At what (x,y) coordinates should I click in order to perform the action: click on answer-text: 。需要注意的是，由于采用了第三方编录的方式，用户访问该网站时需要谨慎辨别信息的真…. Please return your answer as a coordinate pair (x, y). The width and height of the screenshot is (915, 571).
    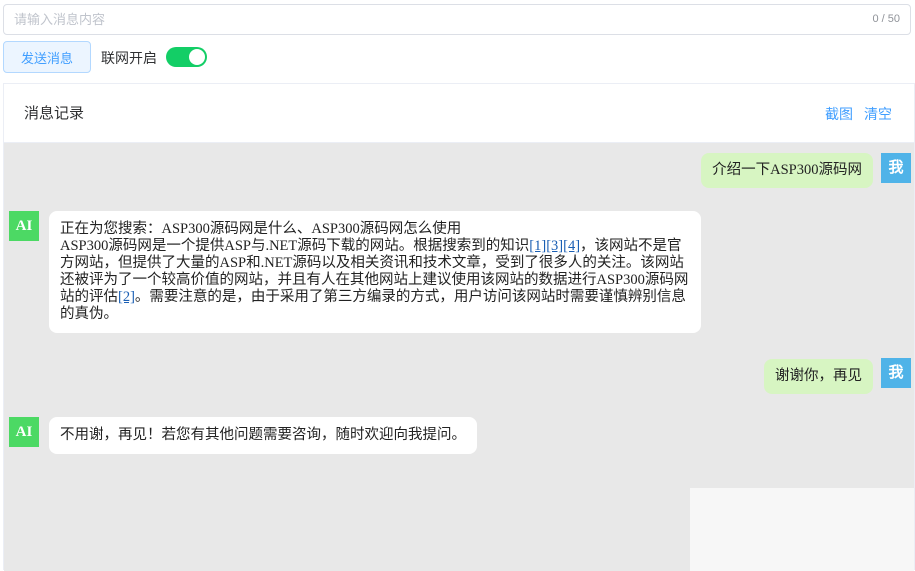
    Looking at the image, I should click on (373, 305).